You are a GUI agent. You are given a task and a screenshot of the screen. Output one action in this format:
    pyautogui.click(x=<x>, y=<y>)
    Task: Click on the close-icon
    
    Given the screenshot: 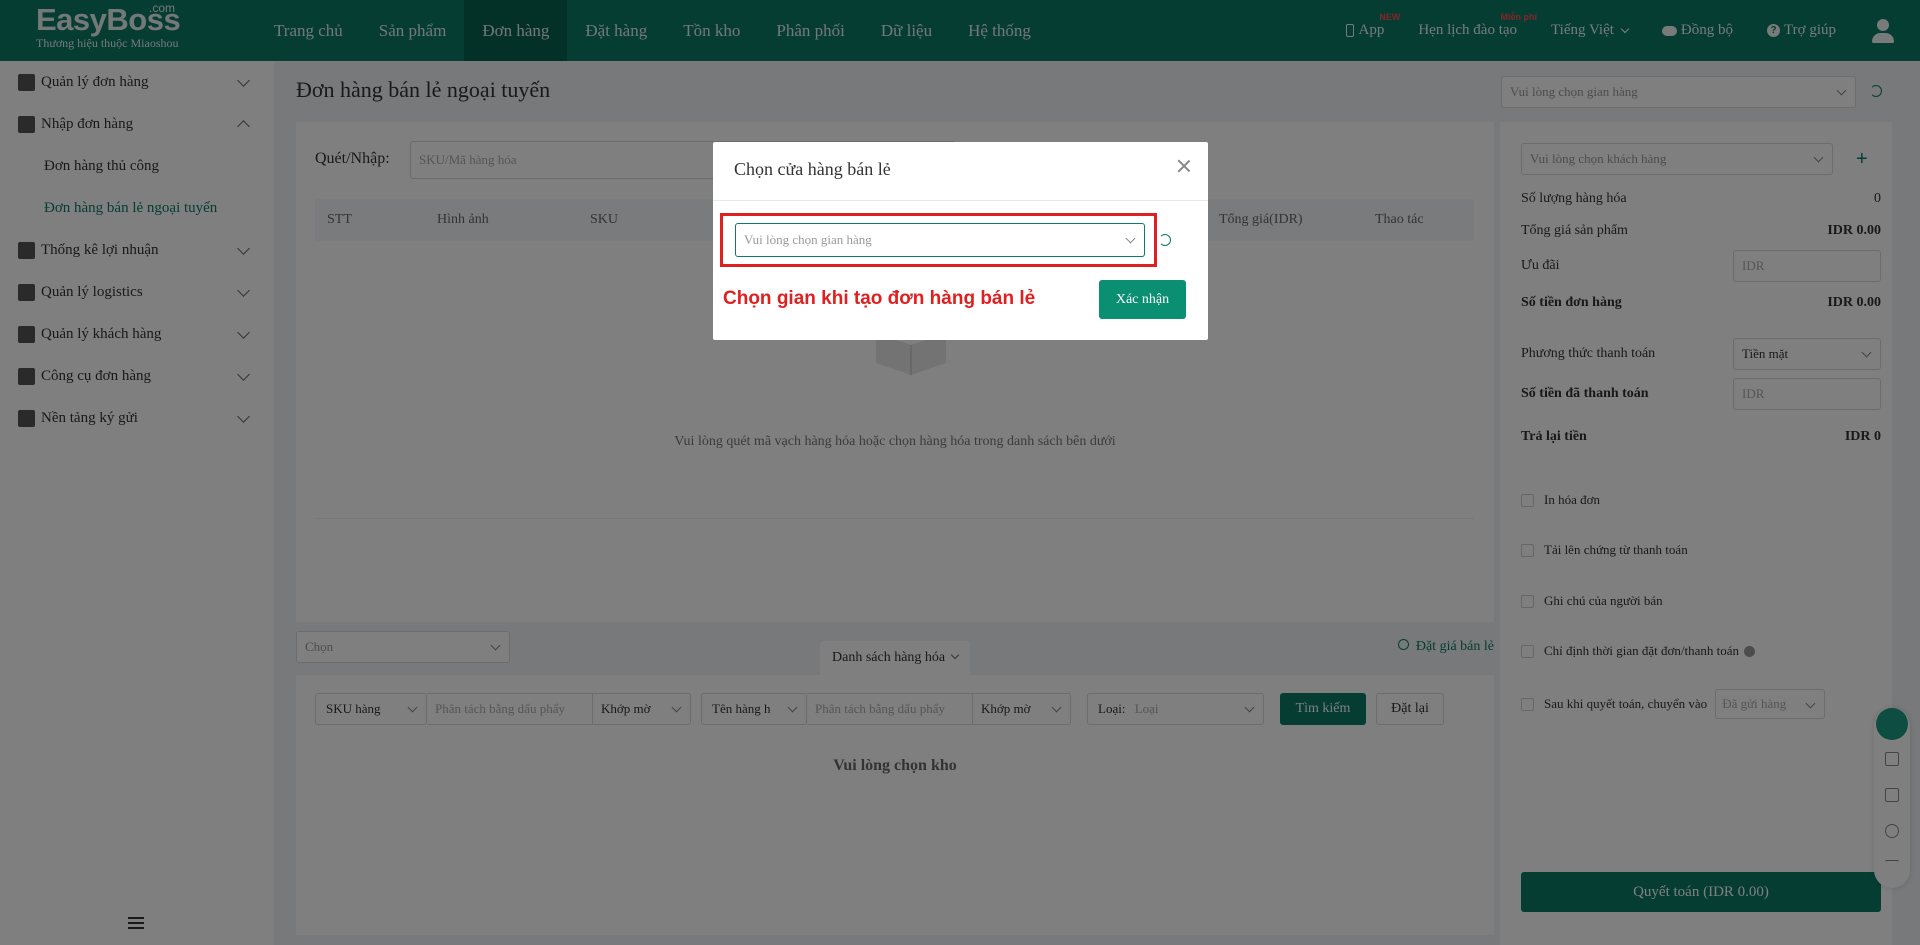 What is the action you would take?
    pyautogui.click(x=1184, y=166)
    